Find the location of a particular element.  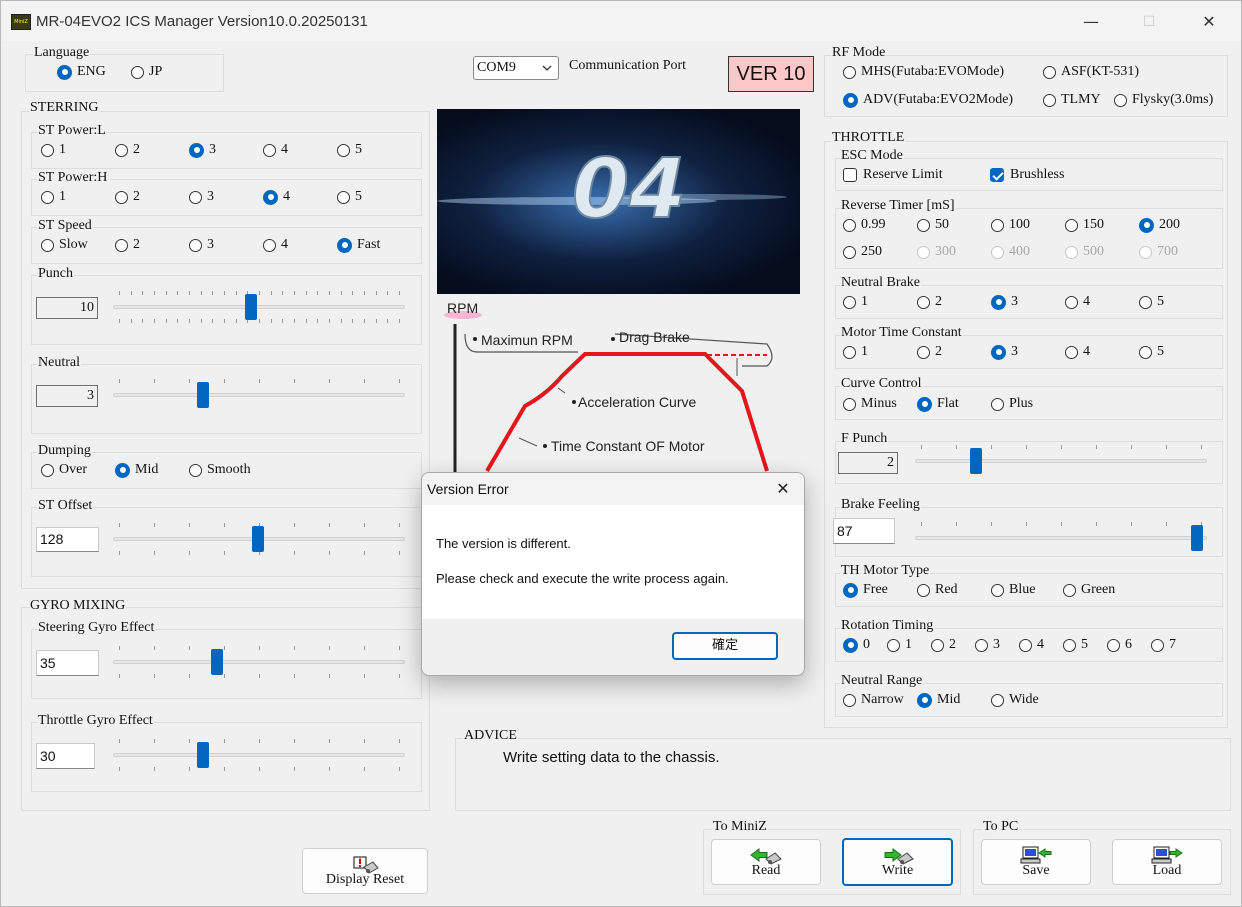

rotation-timing-radio-4: 4 is located at coordinates (1031, 645).